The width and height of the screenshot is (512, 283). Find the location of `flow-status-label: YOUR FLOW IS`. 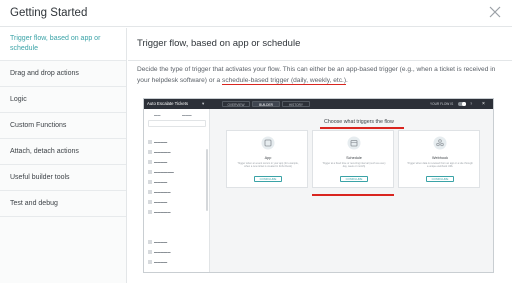

flow-status-label: YOUR FLOW IS is located at coordinates (442, 103).